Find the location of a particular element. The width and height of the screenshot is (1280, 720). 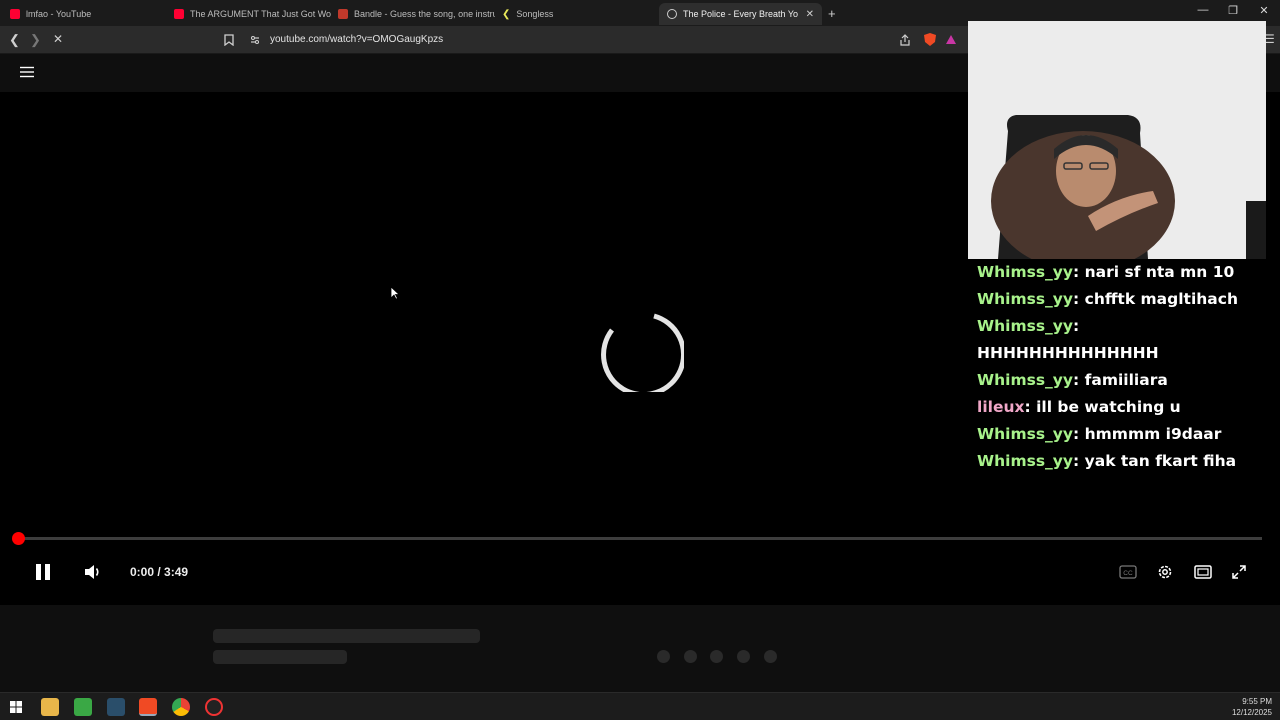

maximize-button: ❐ is located at coordinates (1233, 10).